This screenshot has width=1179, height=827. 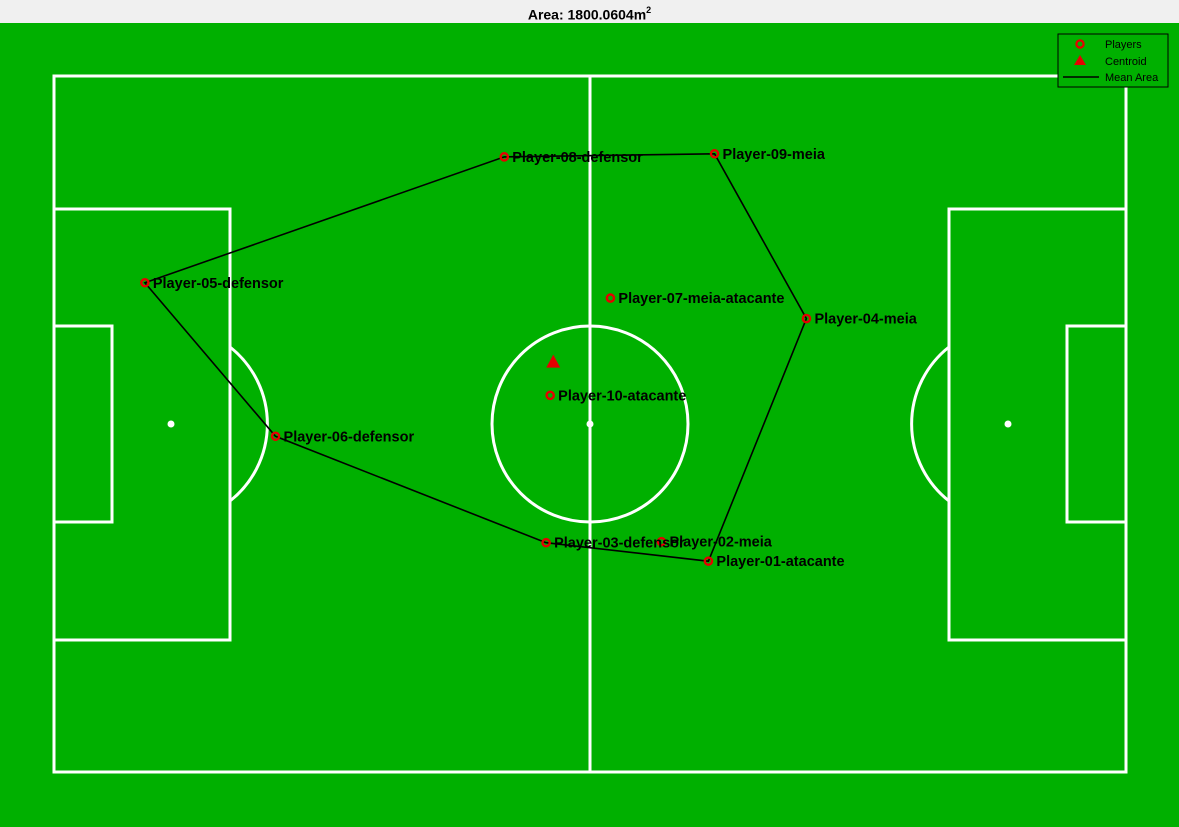 What do you see at coordinates (218, 284) in the screenshot?
I see `player-label: Player-05-defensor` at bounding box center [218, 284].